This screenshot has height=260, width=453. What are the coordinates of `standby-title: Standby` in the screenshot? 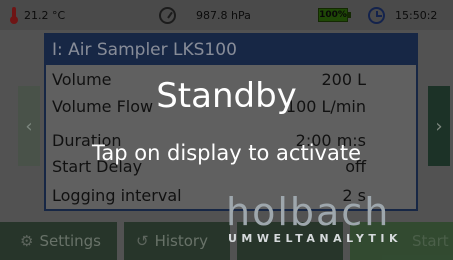 It's located at (226, 96).